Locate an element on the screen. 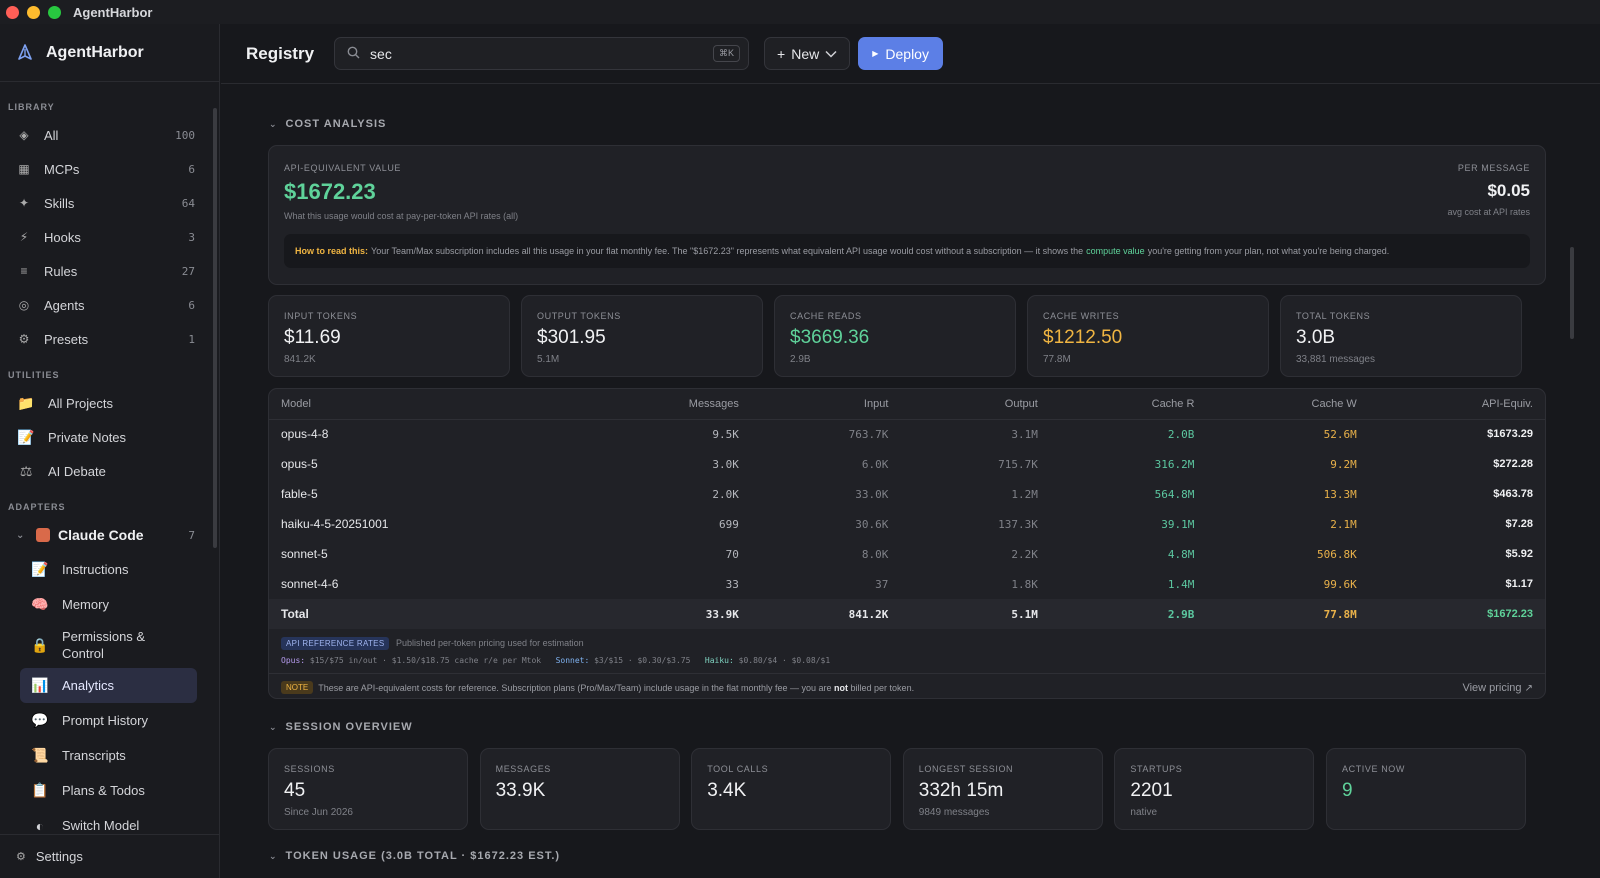  column-header: Cache R is located at coordinates (1128, 404).